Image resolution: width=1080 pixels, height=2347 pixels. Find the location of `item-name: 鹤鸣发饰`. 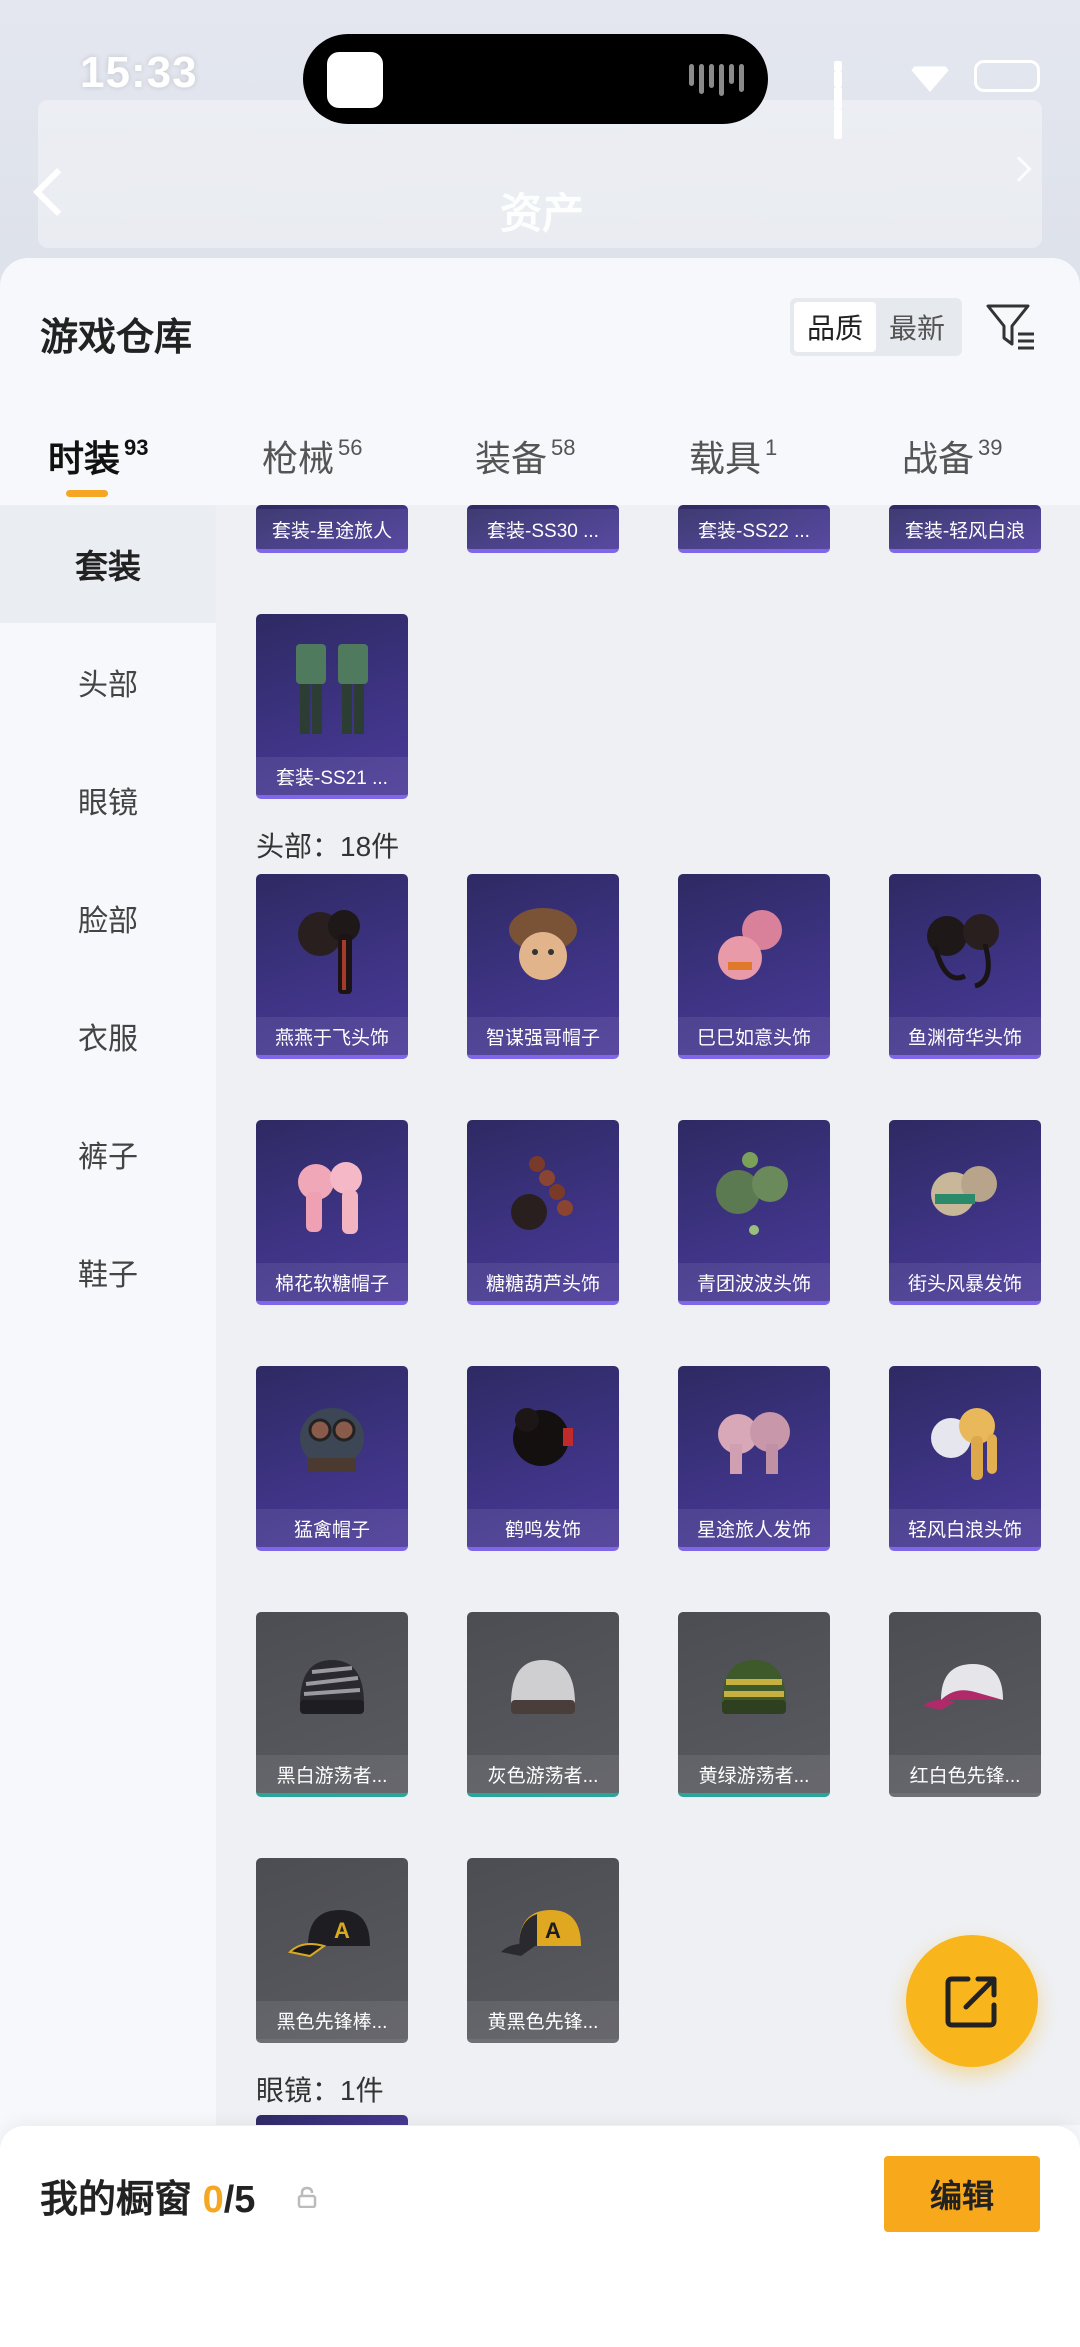

item-name: 鹤鸣发饰 is located at coordinates (543, 1528).